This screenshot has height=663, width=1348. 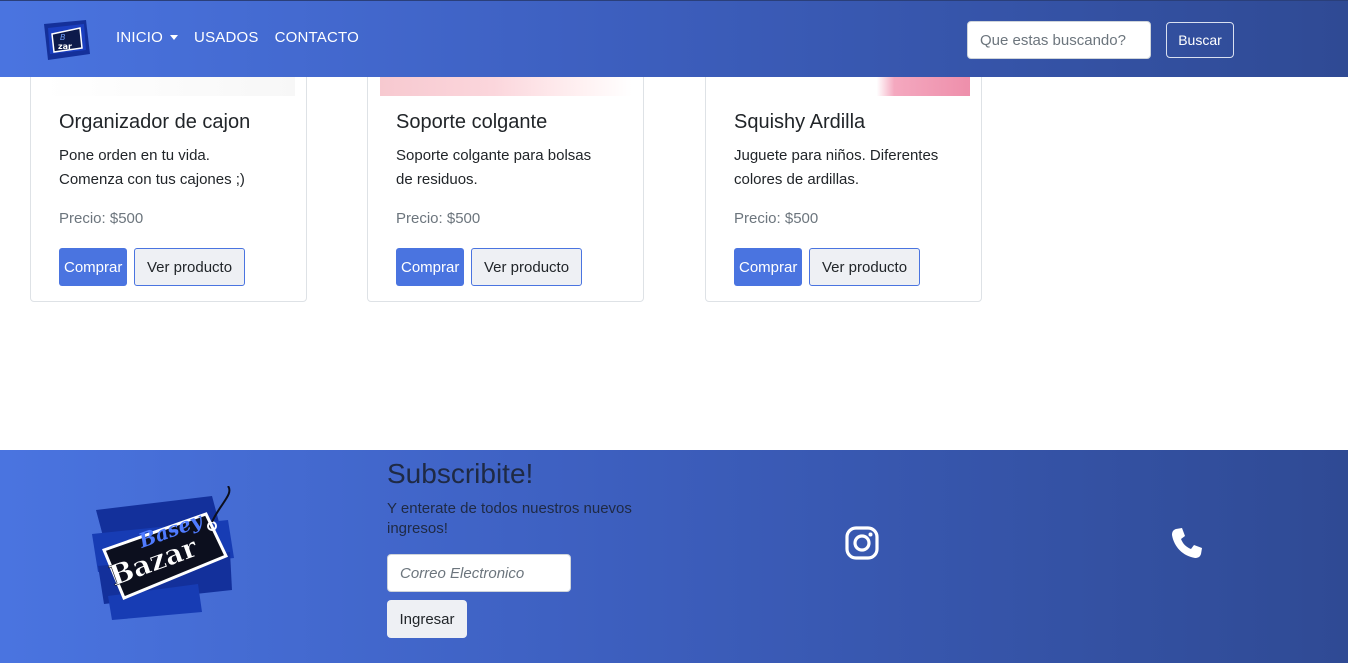 What do you see at coordinates (163, 553) in the screenshot?
I see `footer-logo: Basey Bazar` at bounding box center [163, 553].